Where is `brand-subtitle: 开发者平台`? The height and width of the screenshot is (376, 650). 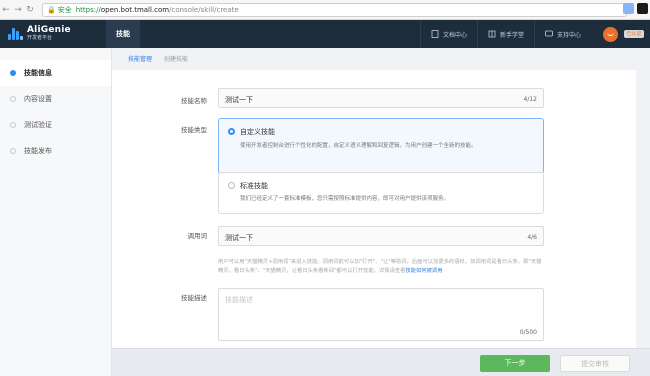 brand-subtitle: 开发者平台 is located at coordinates (40, 38).